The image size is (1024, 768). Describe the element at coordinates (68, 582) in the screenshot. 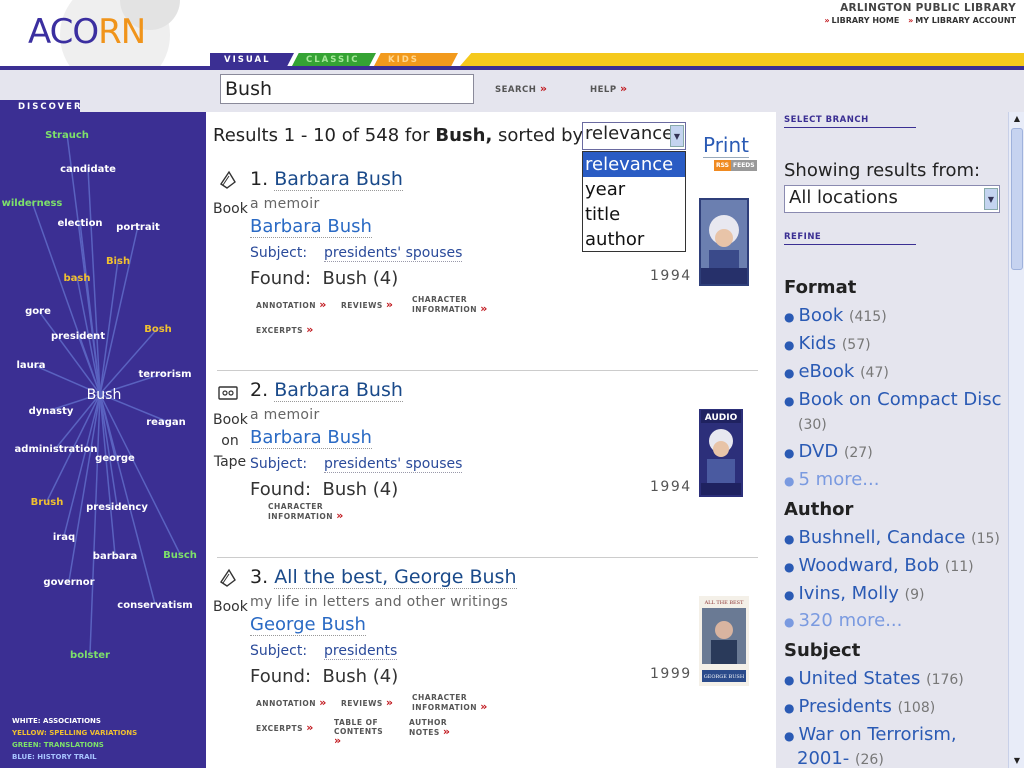

I see `discover-term: governor` at that location.